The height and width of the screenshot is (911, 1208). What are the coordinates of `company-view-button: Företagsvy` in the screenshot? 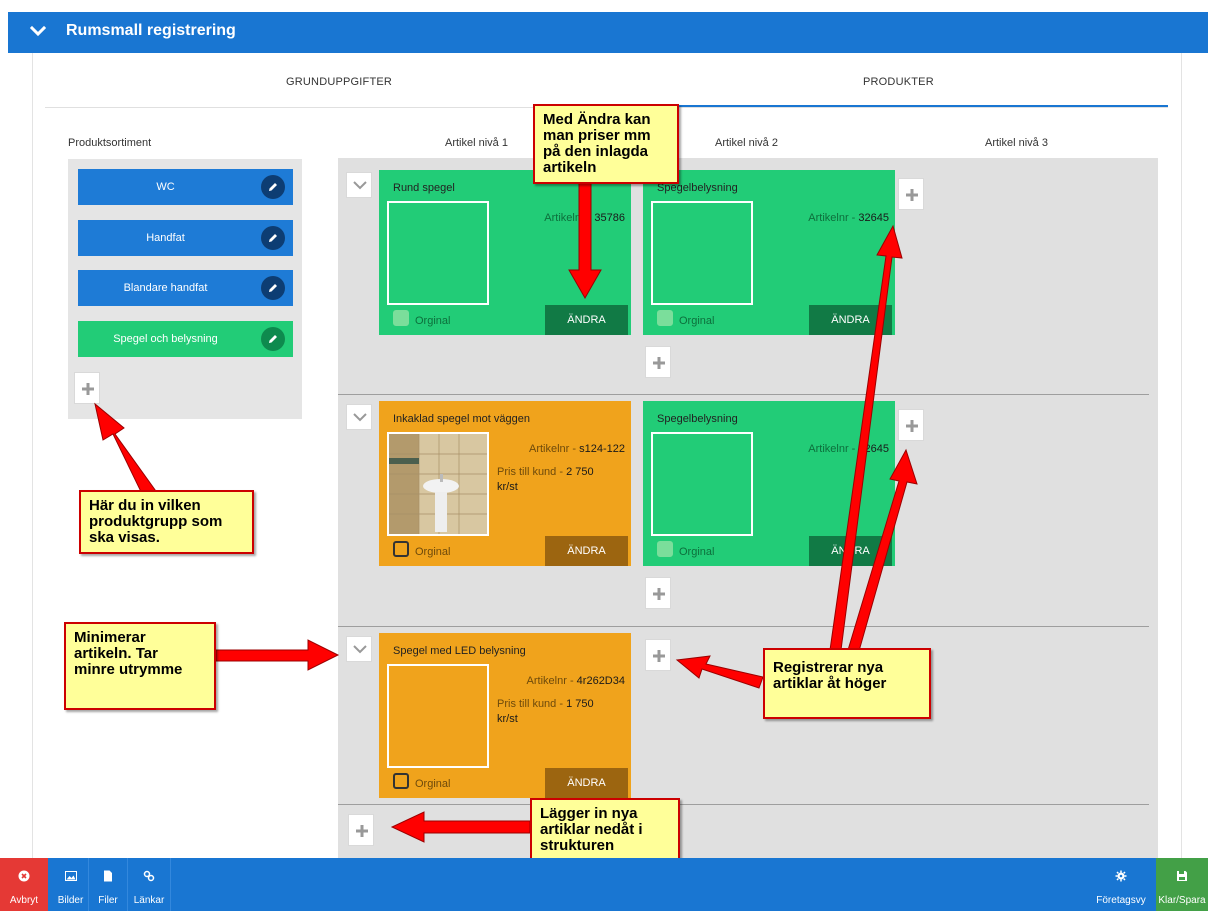 It's located at (1121, 884).